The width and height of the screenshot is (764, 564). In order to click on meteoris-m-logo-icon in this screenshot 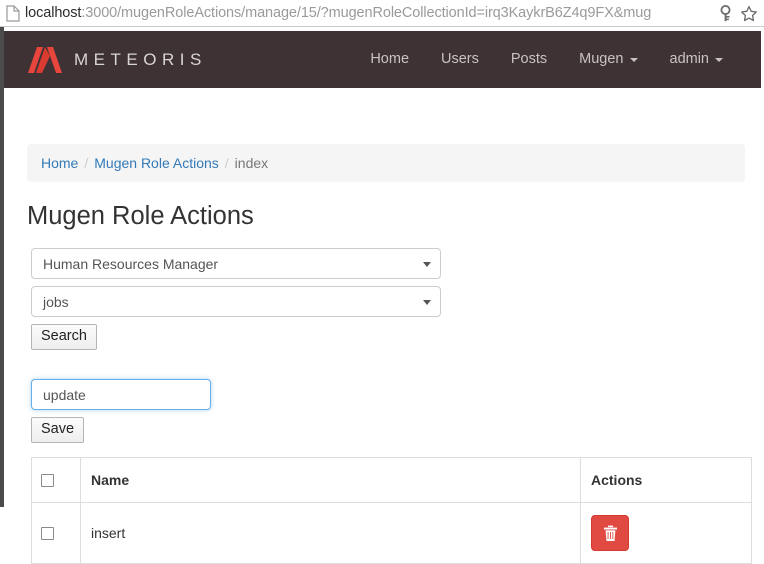, I will do `click(45, 59)`.